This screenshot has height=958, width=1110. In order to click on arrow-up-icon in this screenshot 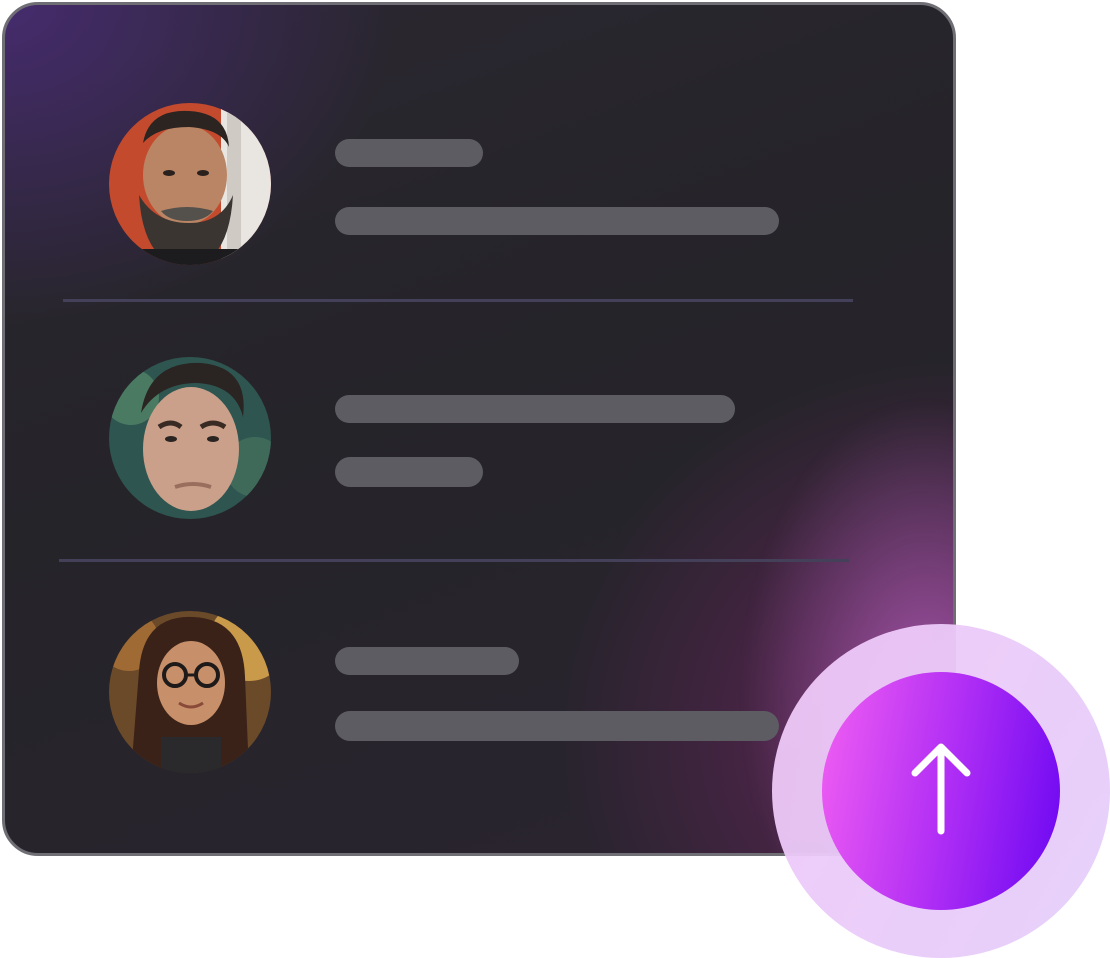, I will do `click(941, 791)`.